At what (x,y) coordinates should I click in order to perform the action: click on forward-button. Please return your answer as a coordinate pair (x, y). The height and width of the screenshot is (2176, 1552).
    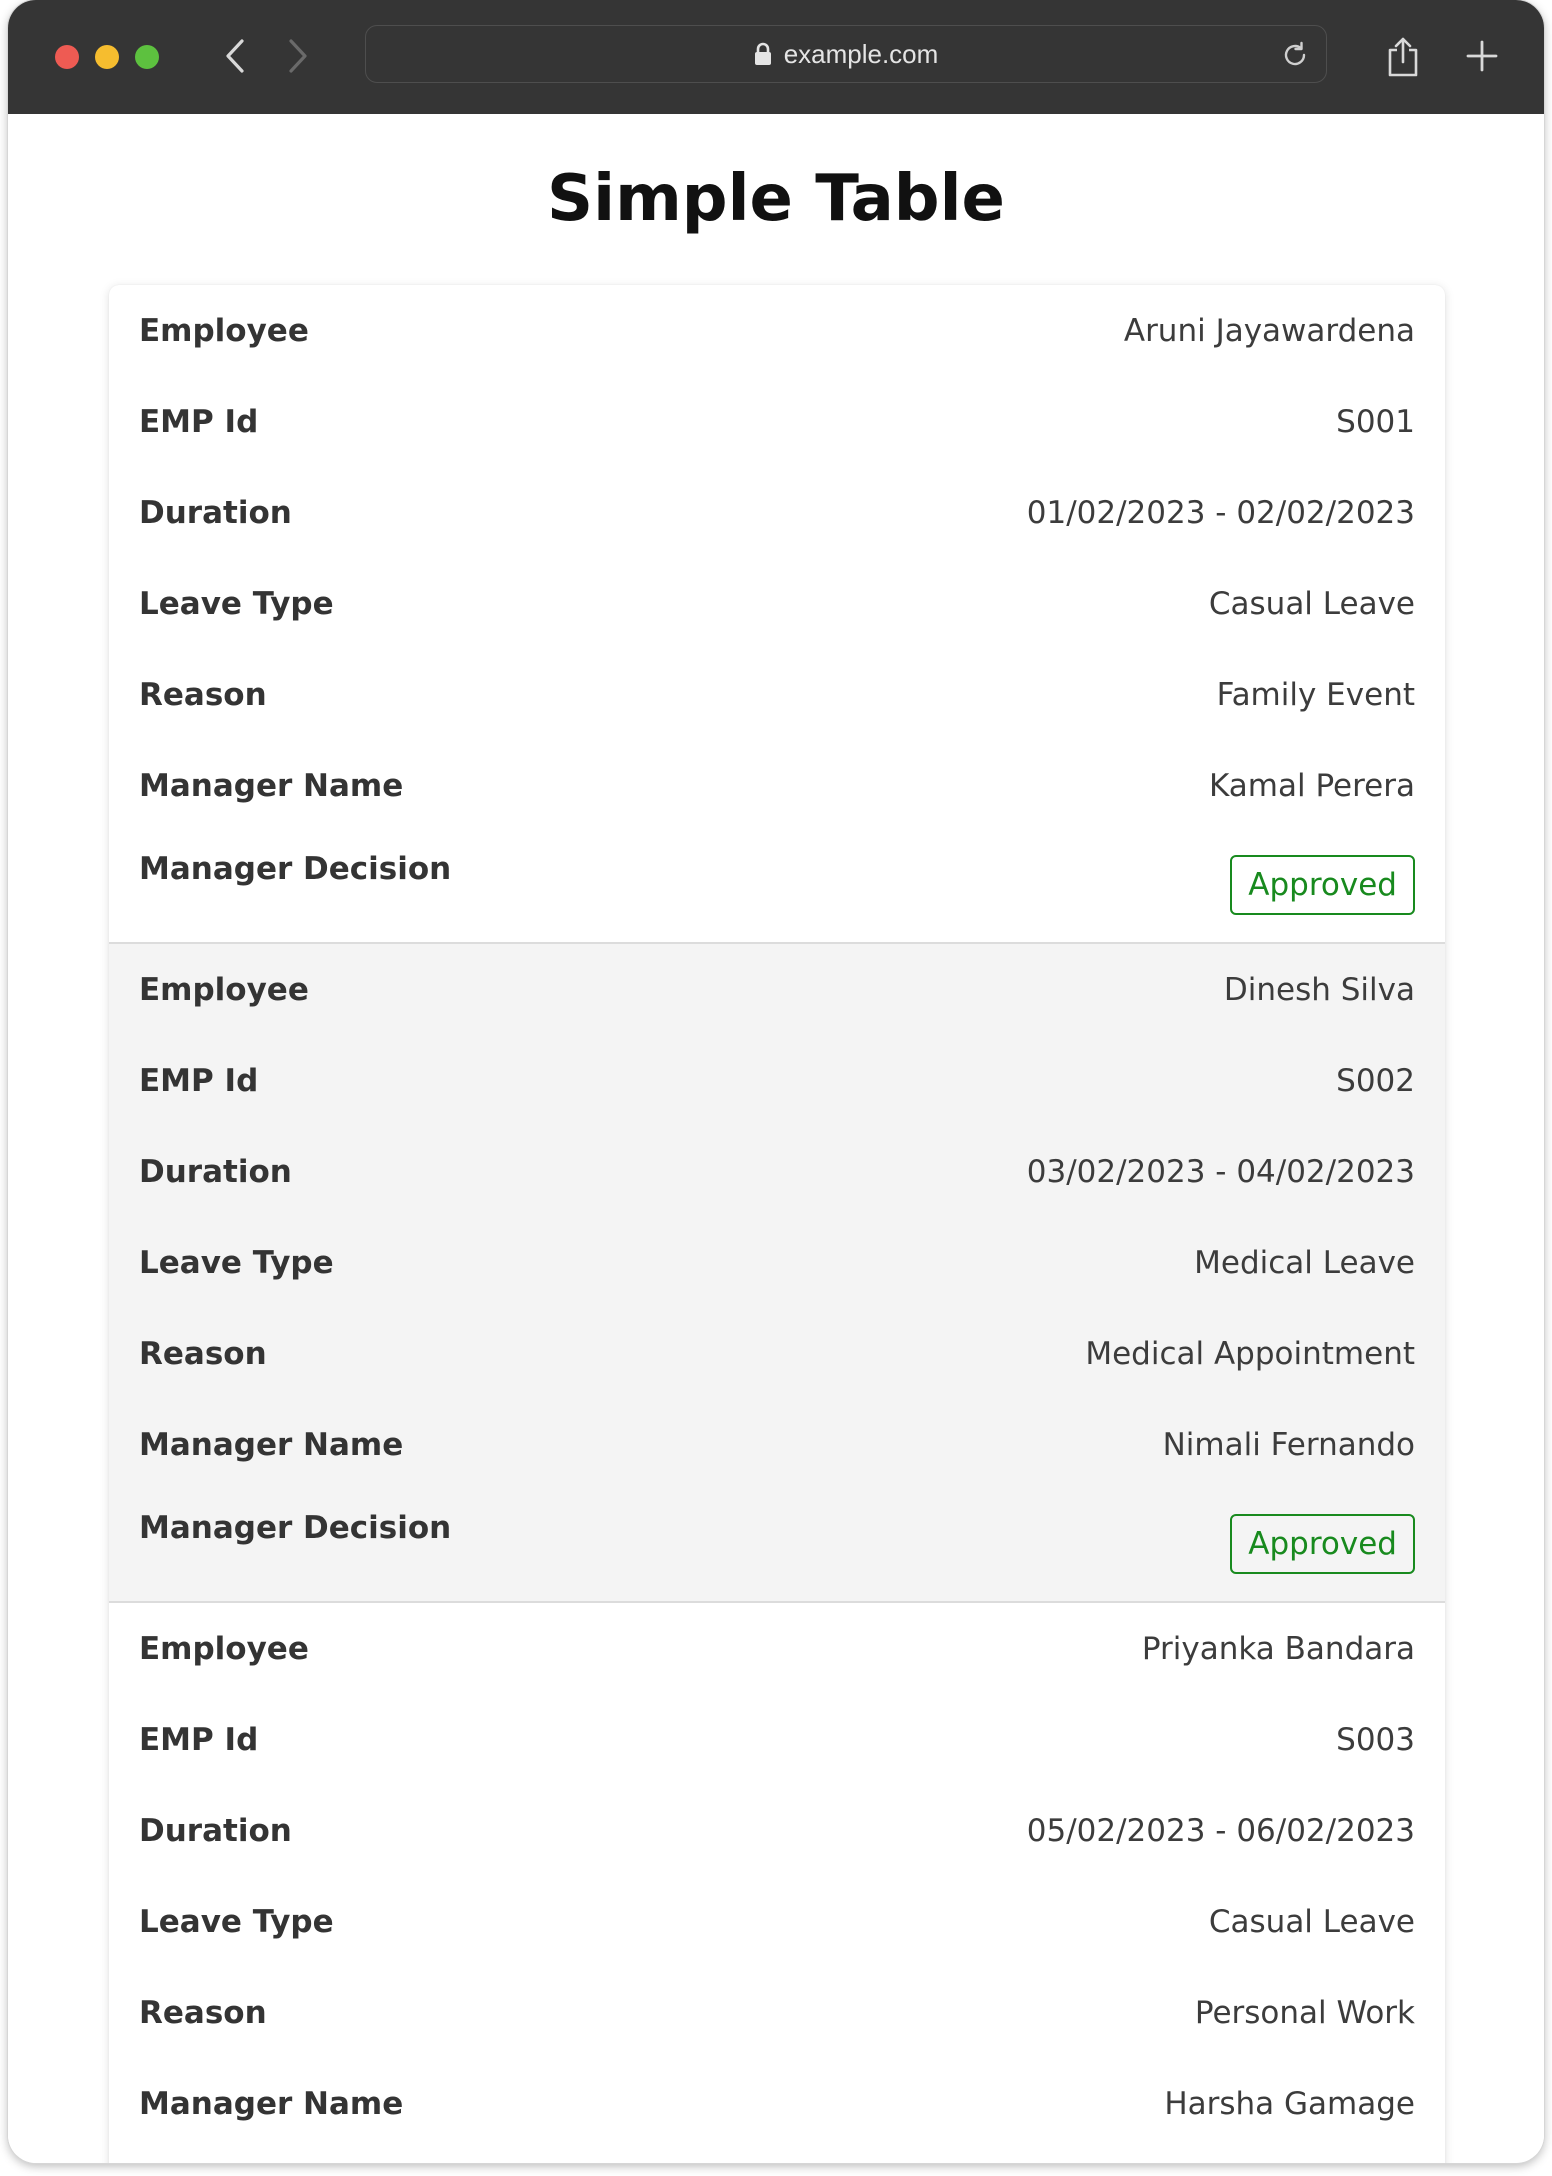
    Looking at the image, I should click on (298, 56).